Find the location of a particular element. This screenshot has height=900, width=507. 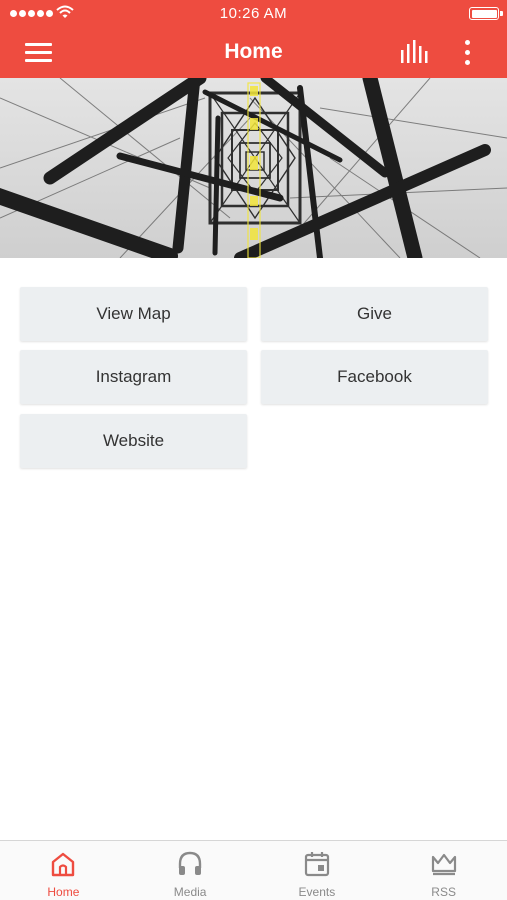

audio-levels-icon is located at coordinates (415, 53).